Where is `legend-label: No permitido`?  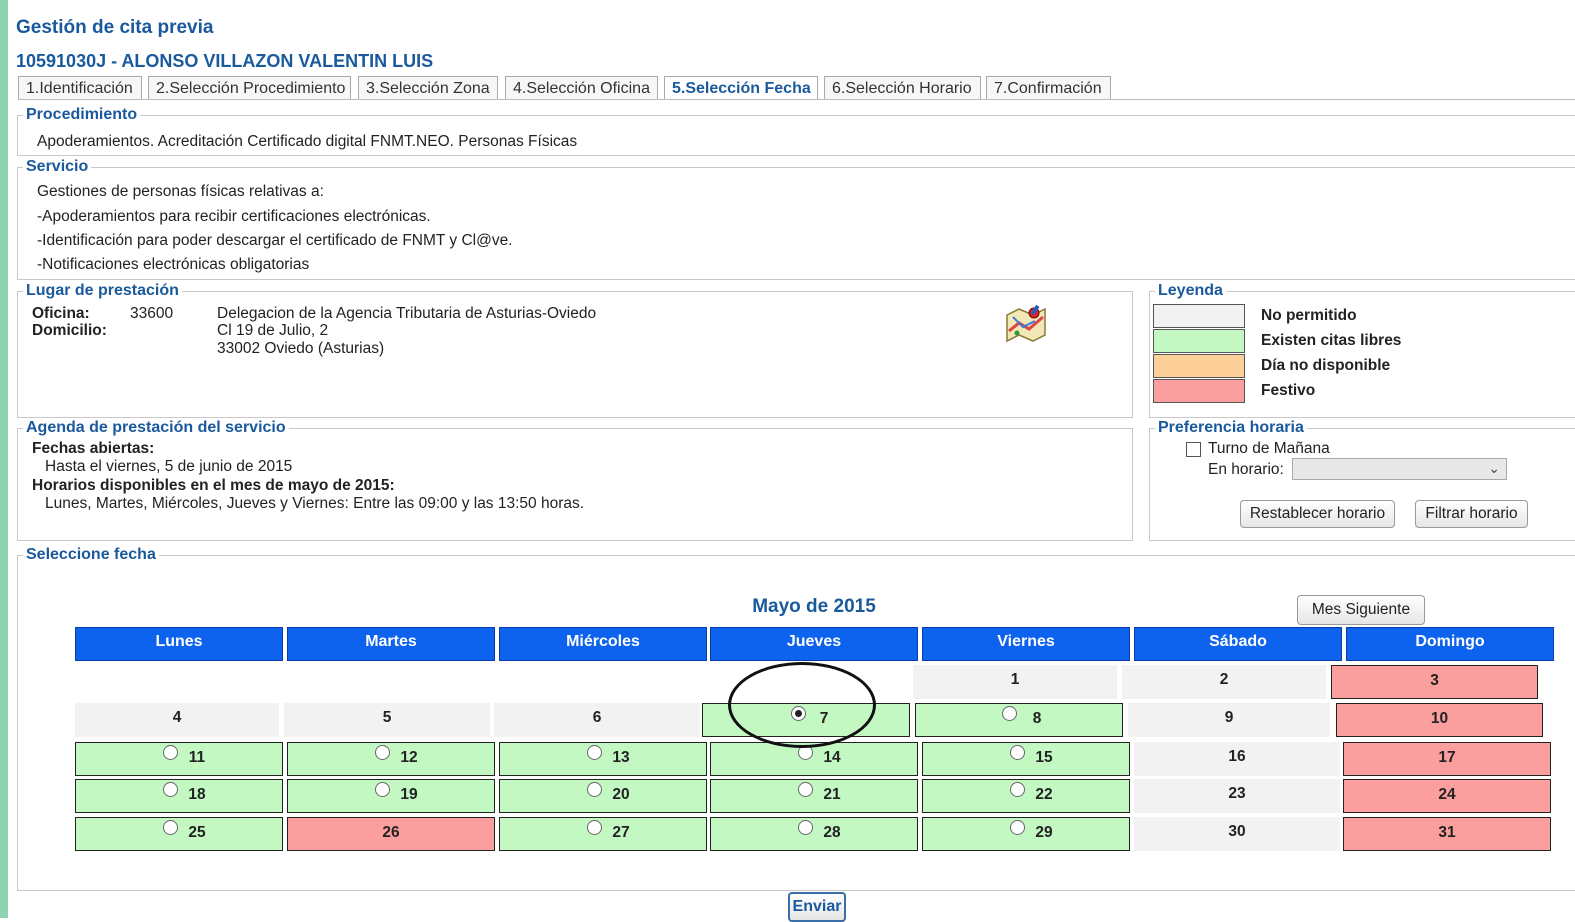 legend-label: No permitido is located at coordinates (1309, 315).